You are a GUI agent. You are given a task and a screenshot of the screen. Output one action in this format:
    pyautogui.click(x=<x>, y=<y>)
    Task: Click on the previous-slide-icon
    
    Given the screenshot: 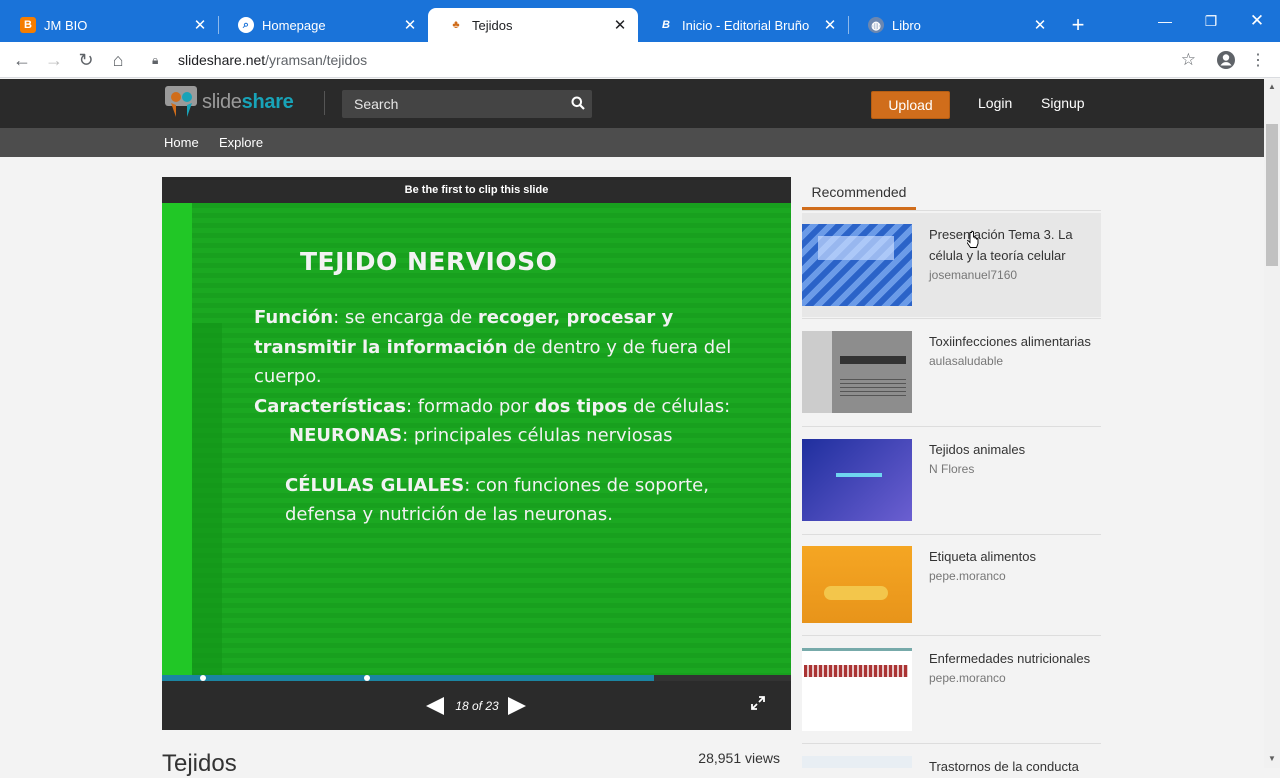 What is the action you would take?
    pyautogui.click(x=435, y=706)
    